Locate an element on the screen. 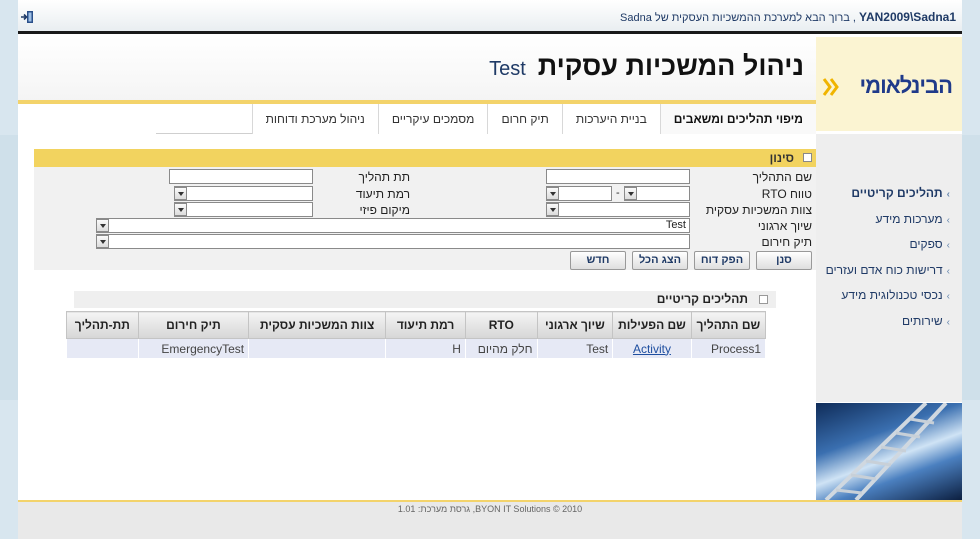 This screenshot has height=539, width=980. filter-header: סינון is located at coordinates (425, 158).